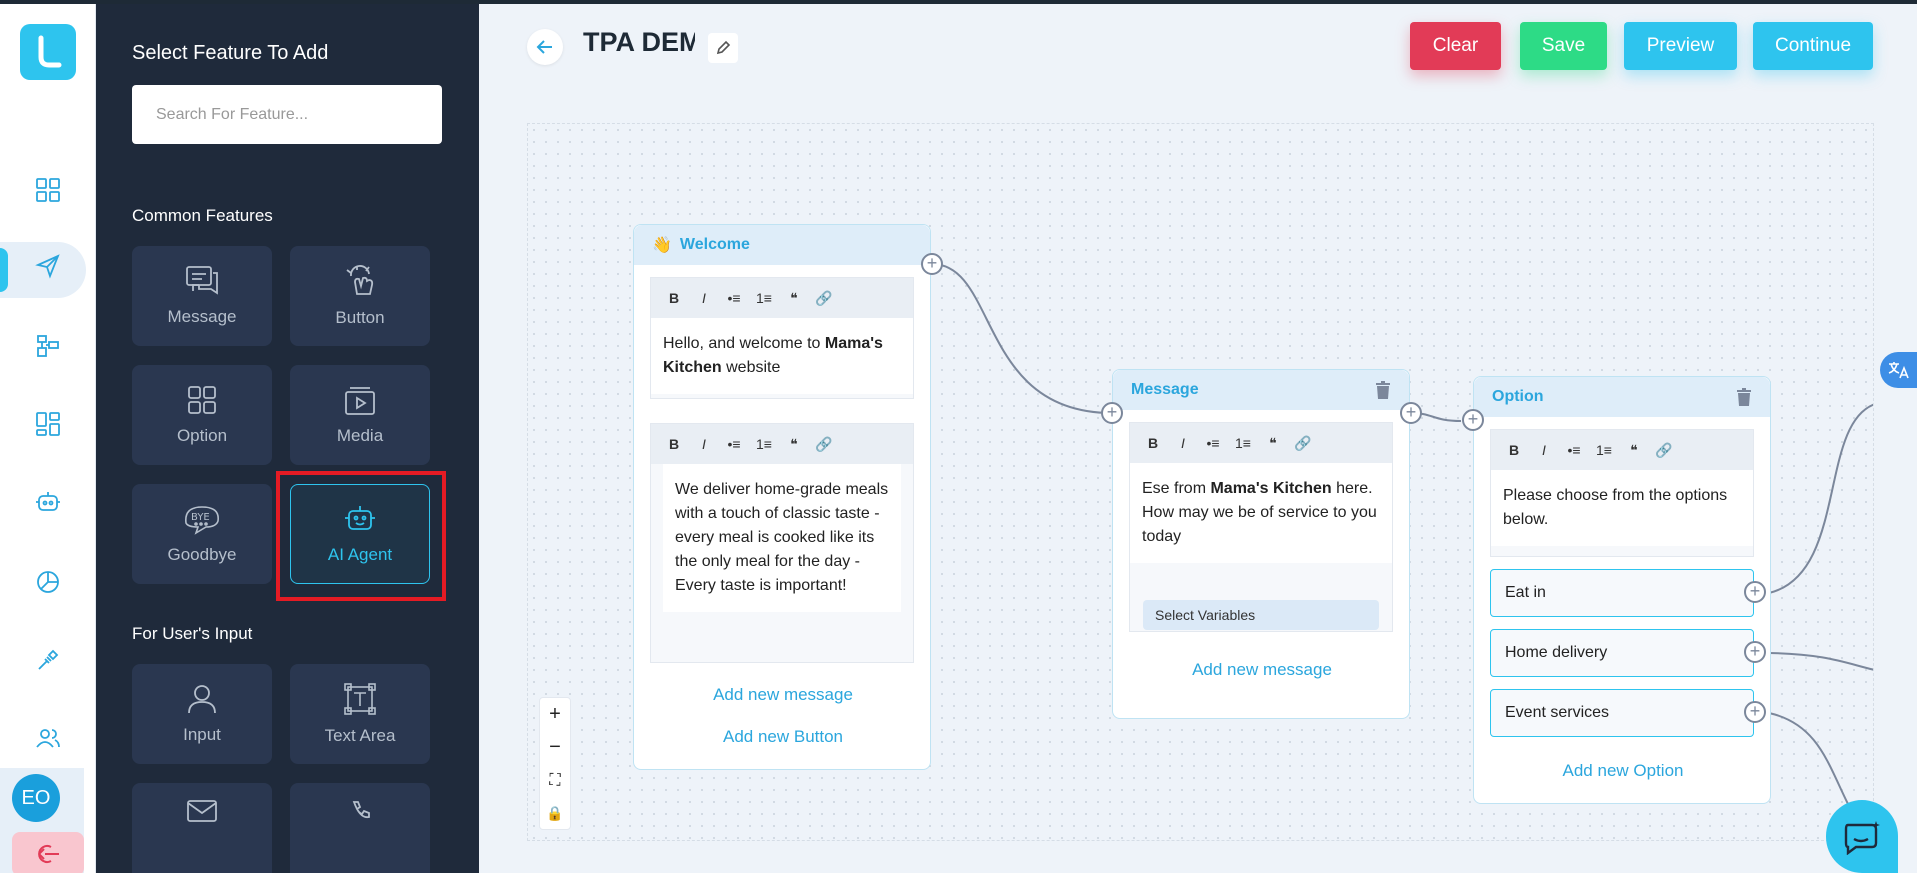 The height and width of the screenshot is (873, 1917). What do you see at coordinates (360, 828) in the screenshot?
I see `feature-tile-phone` at bounding box center [360, 828].